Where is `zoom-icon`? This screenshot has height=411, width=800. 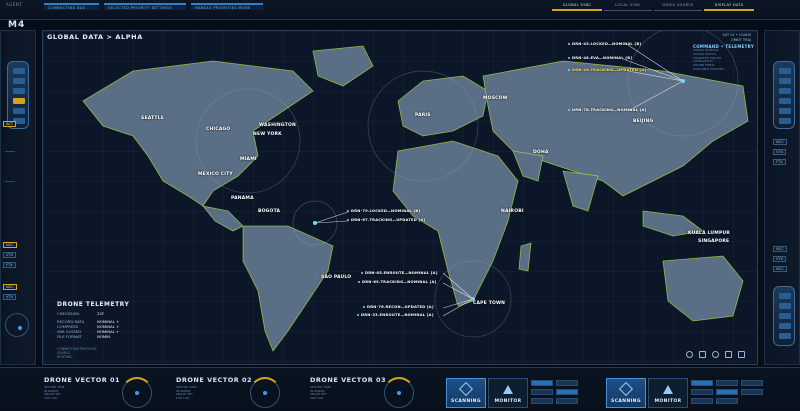
zoom-icon is located at coordinates (715, 354).